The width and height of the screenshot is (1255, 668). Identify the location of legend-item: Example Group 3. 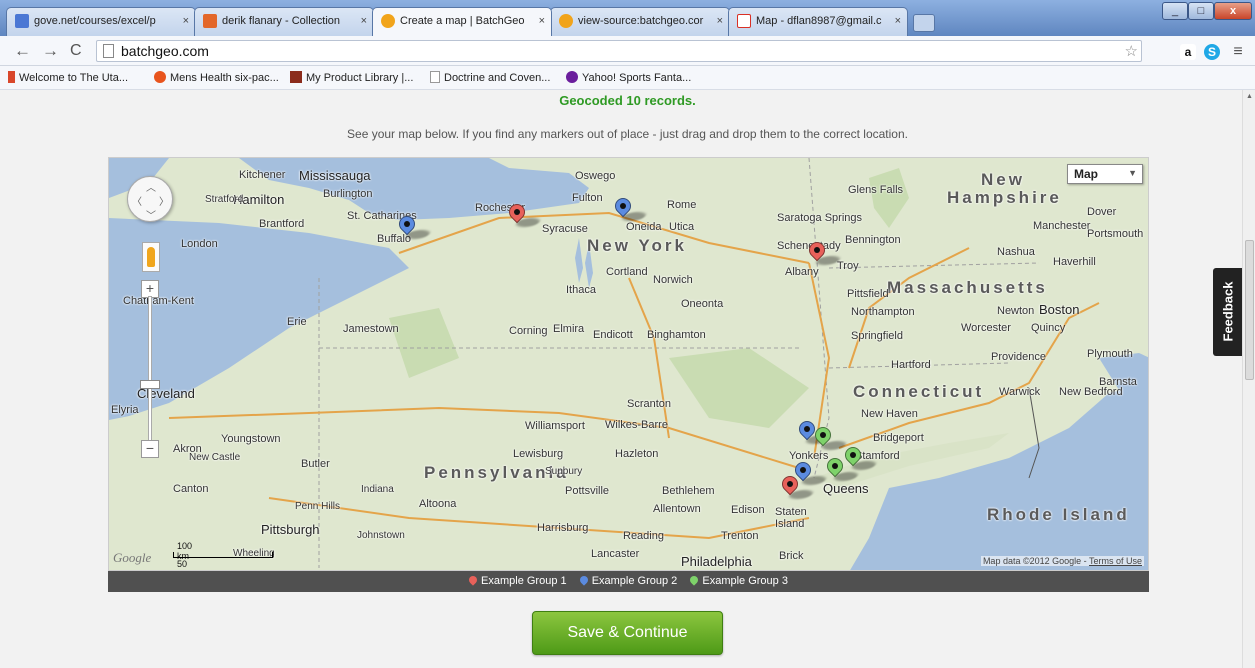
(738, 580).